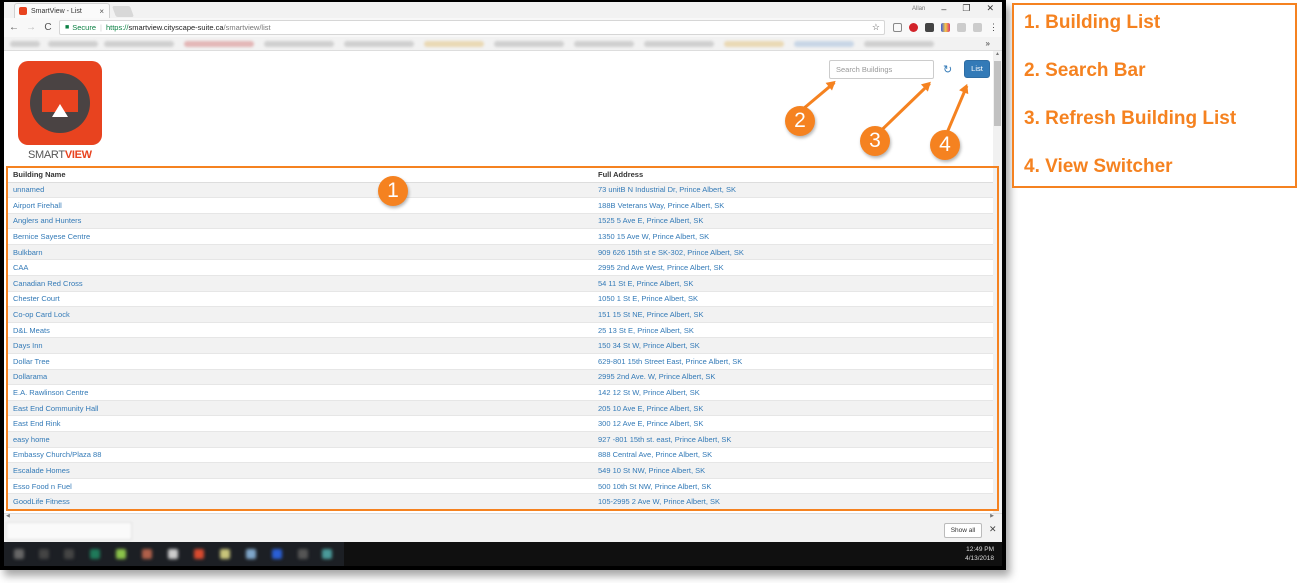 This screenshot has width=1300, height=583. I want to click on search-buildings-input, so click(881, 69).